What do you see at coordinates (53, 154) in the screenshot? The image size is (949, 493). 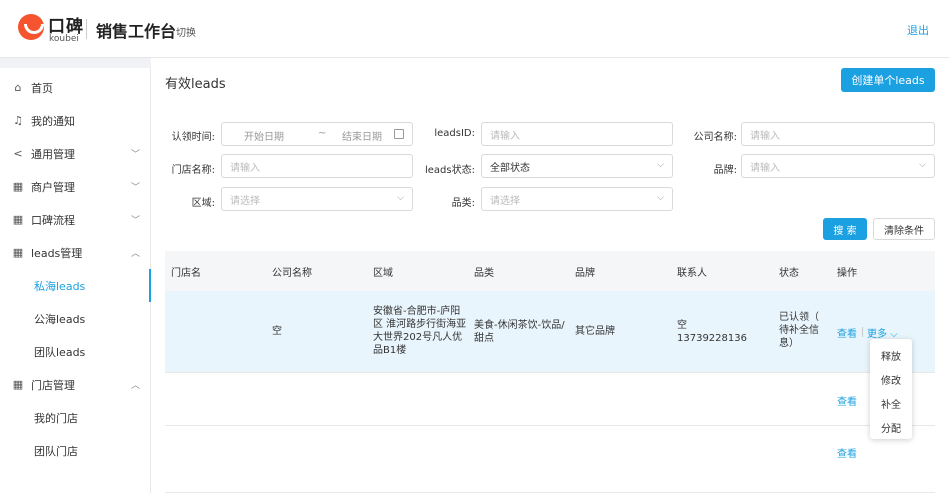 I see `sidebar-item-label: 通用管理` at bounding box center [53, 154].